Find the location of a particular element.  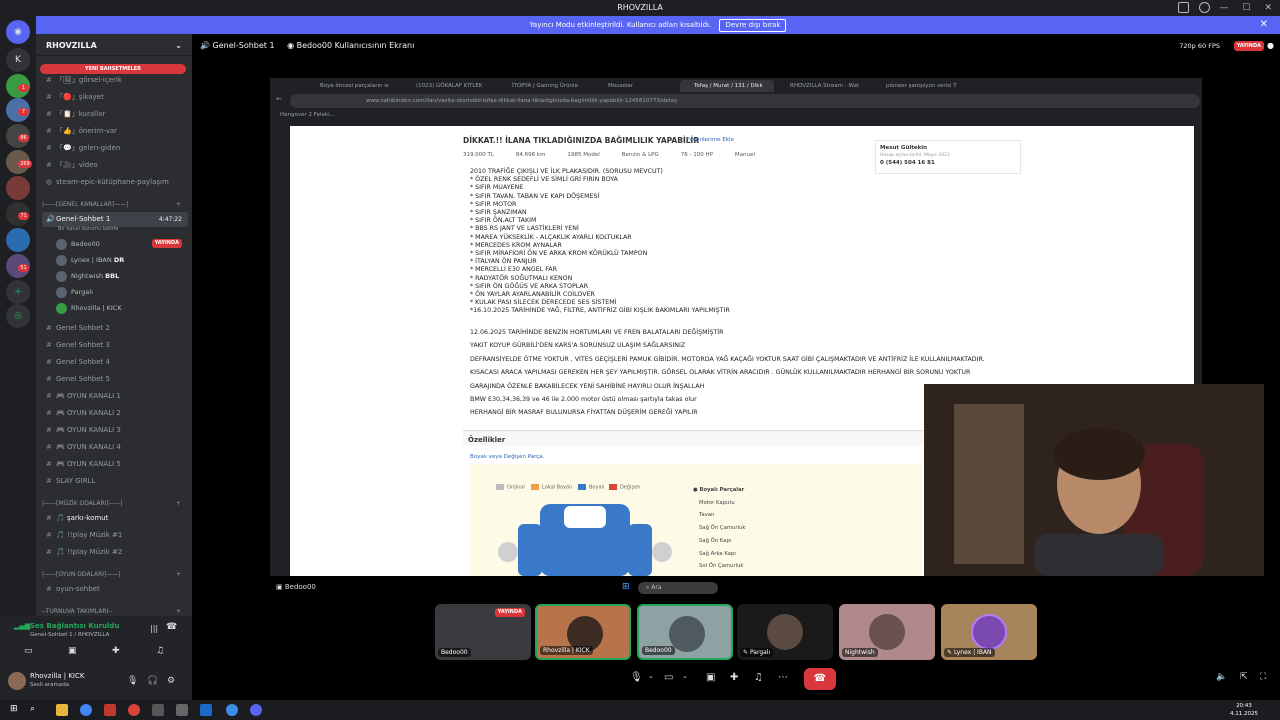

voice-user: Bedoo00 YAYINDA is located at coordinates (121, 244).